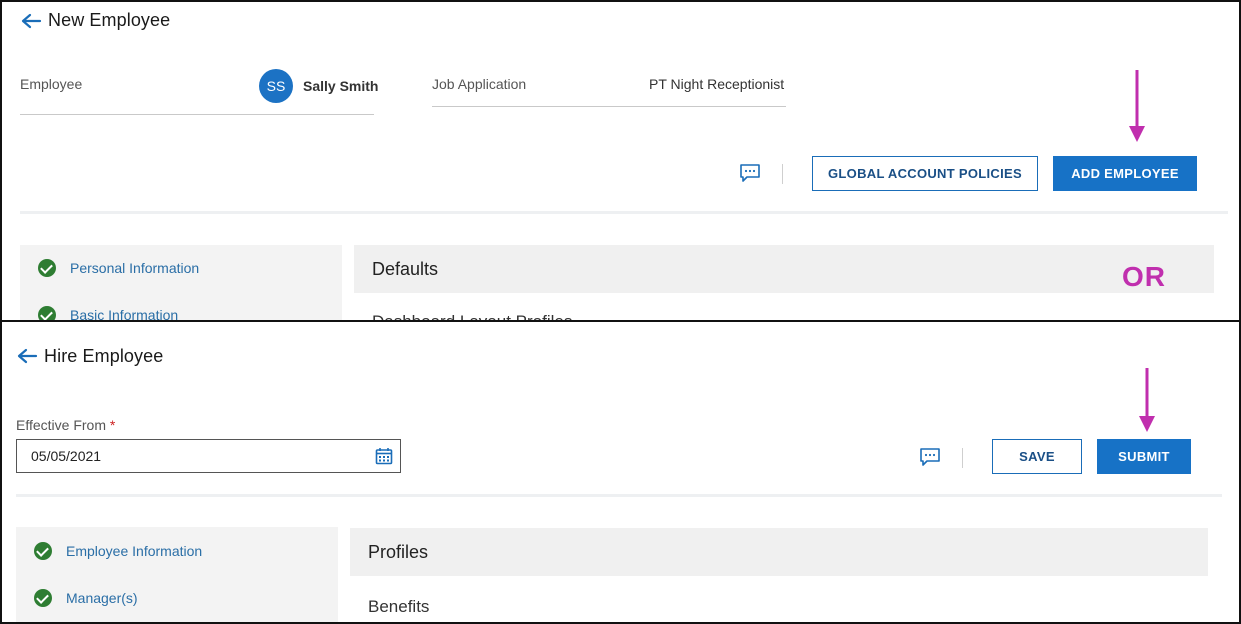 The width and height of the screenshot is (1241, 624). Describe the element at coordinates (398, 607) in the screenshot. I see `benefits-item: Benefits` at that location.